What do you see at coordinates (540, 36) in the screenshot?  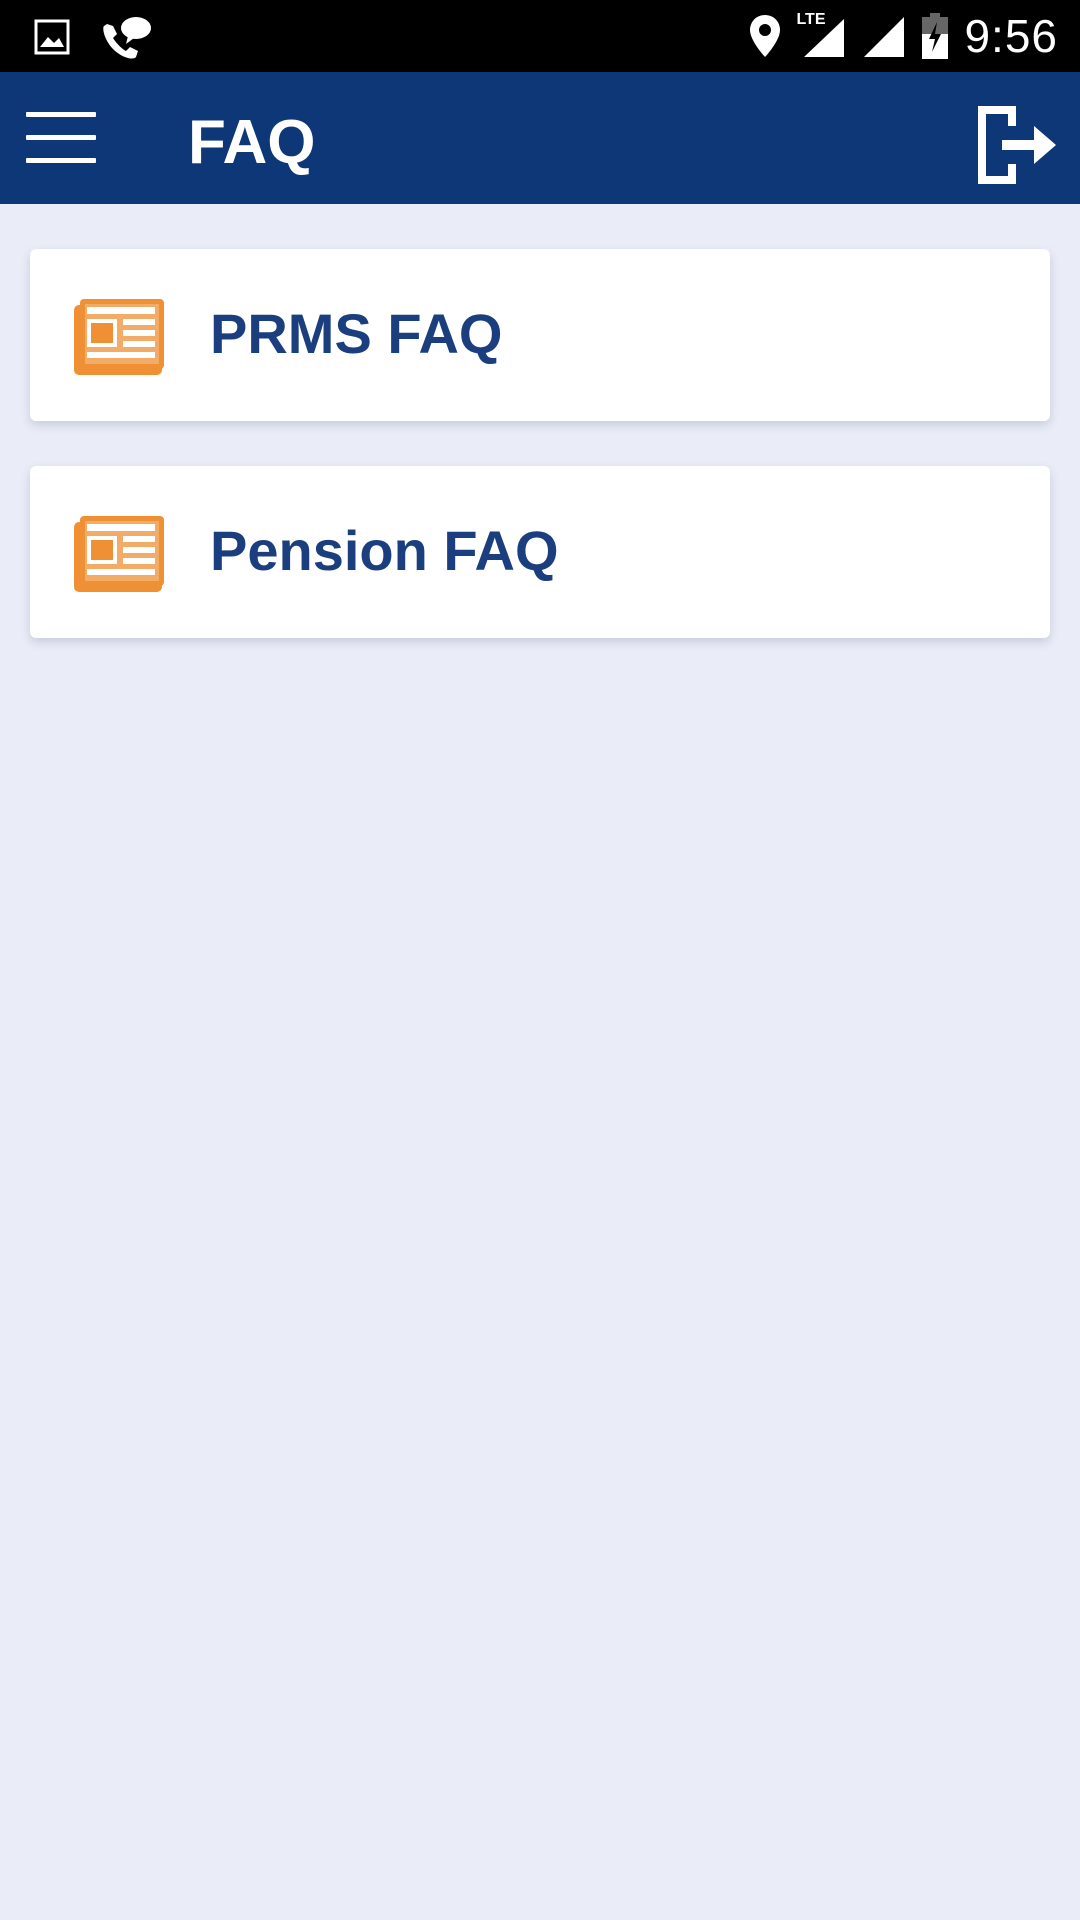 I see `status-bar: LTE 9:56` at bounding box center [540, 36].